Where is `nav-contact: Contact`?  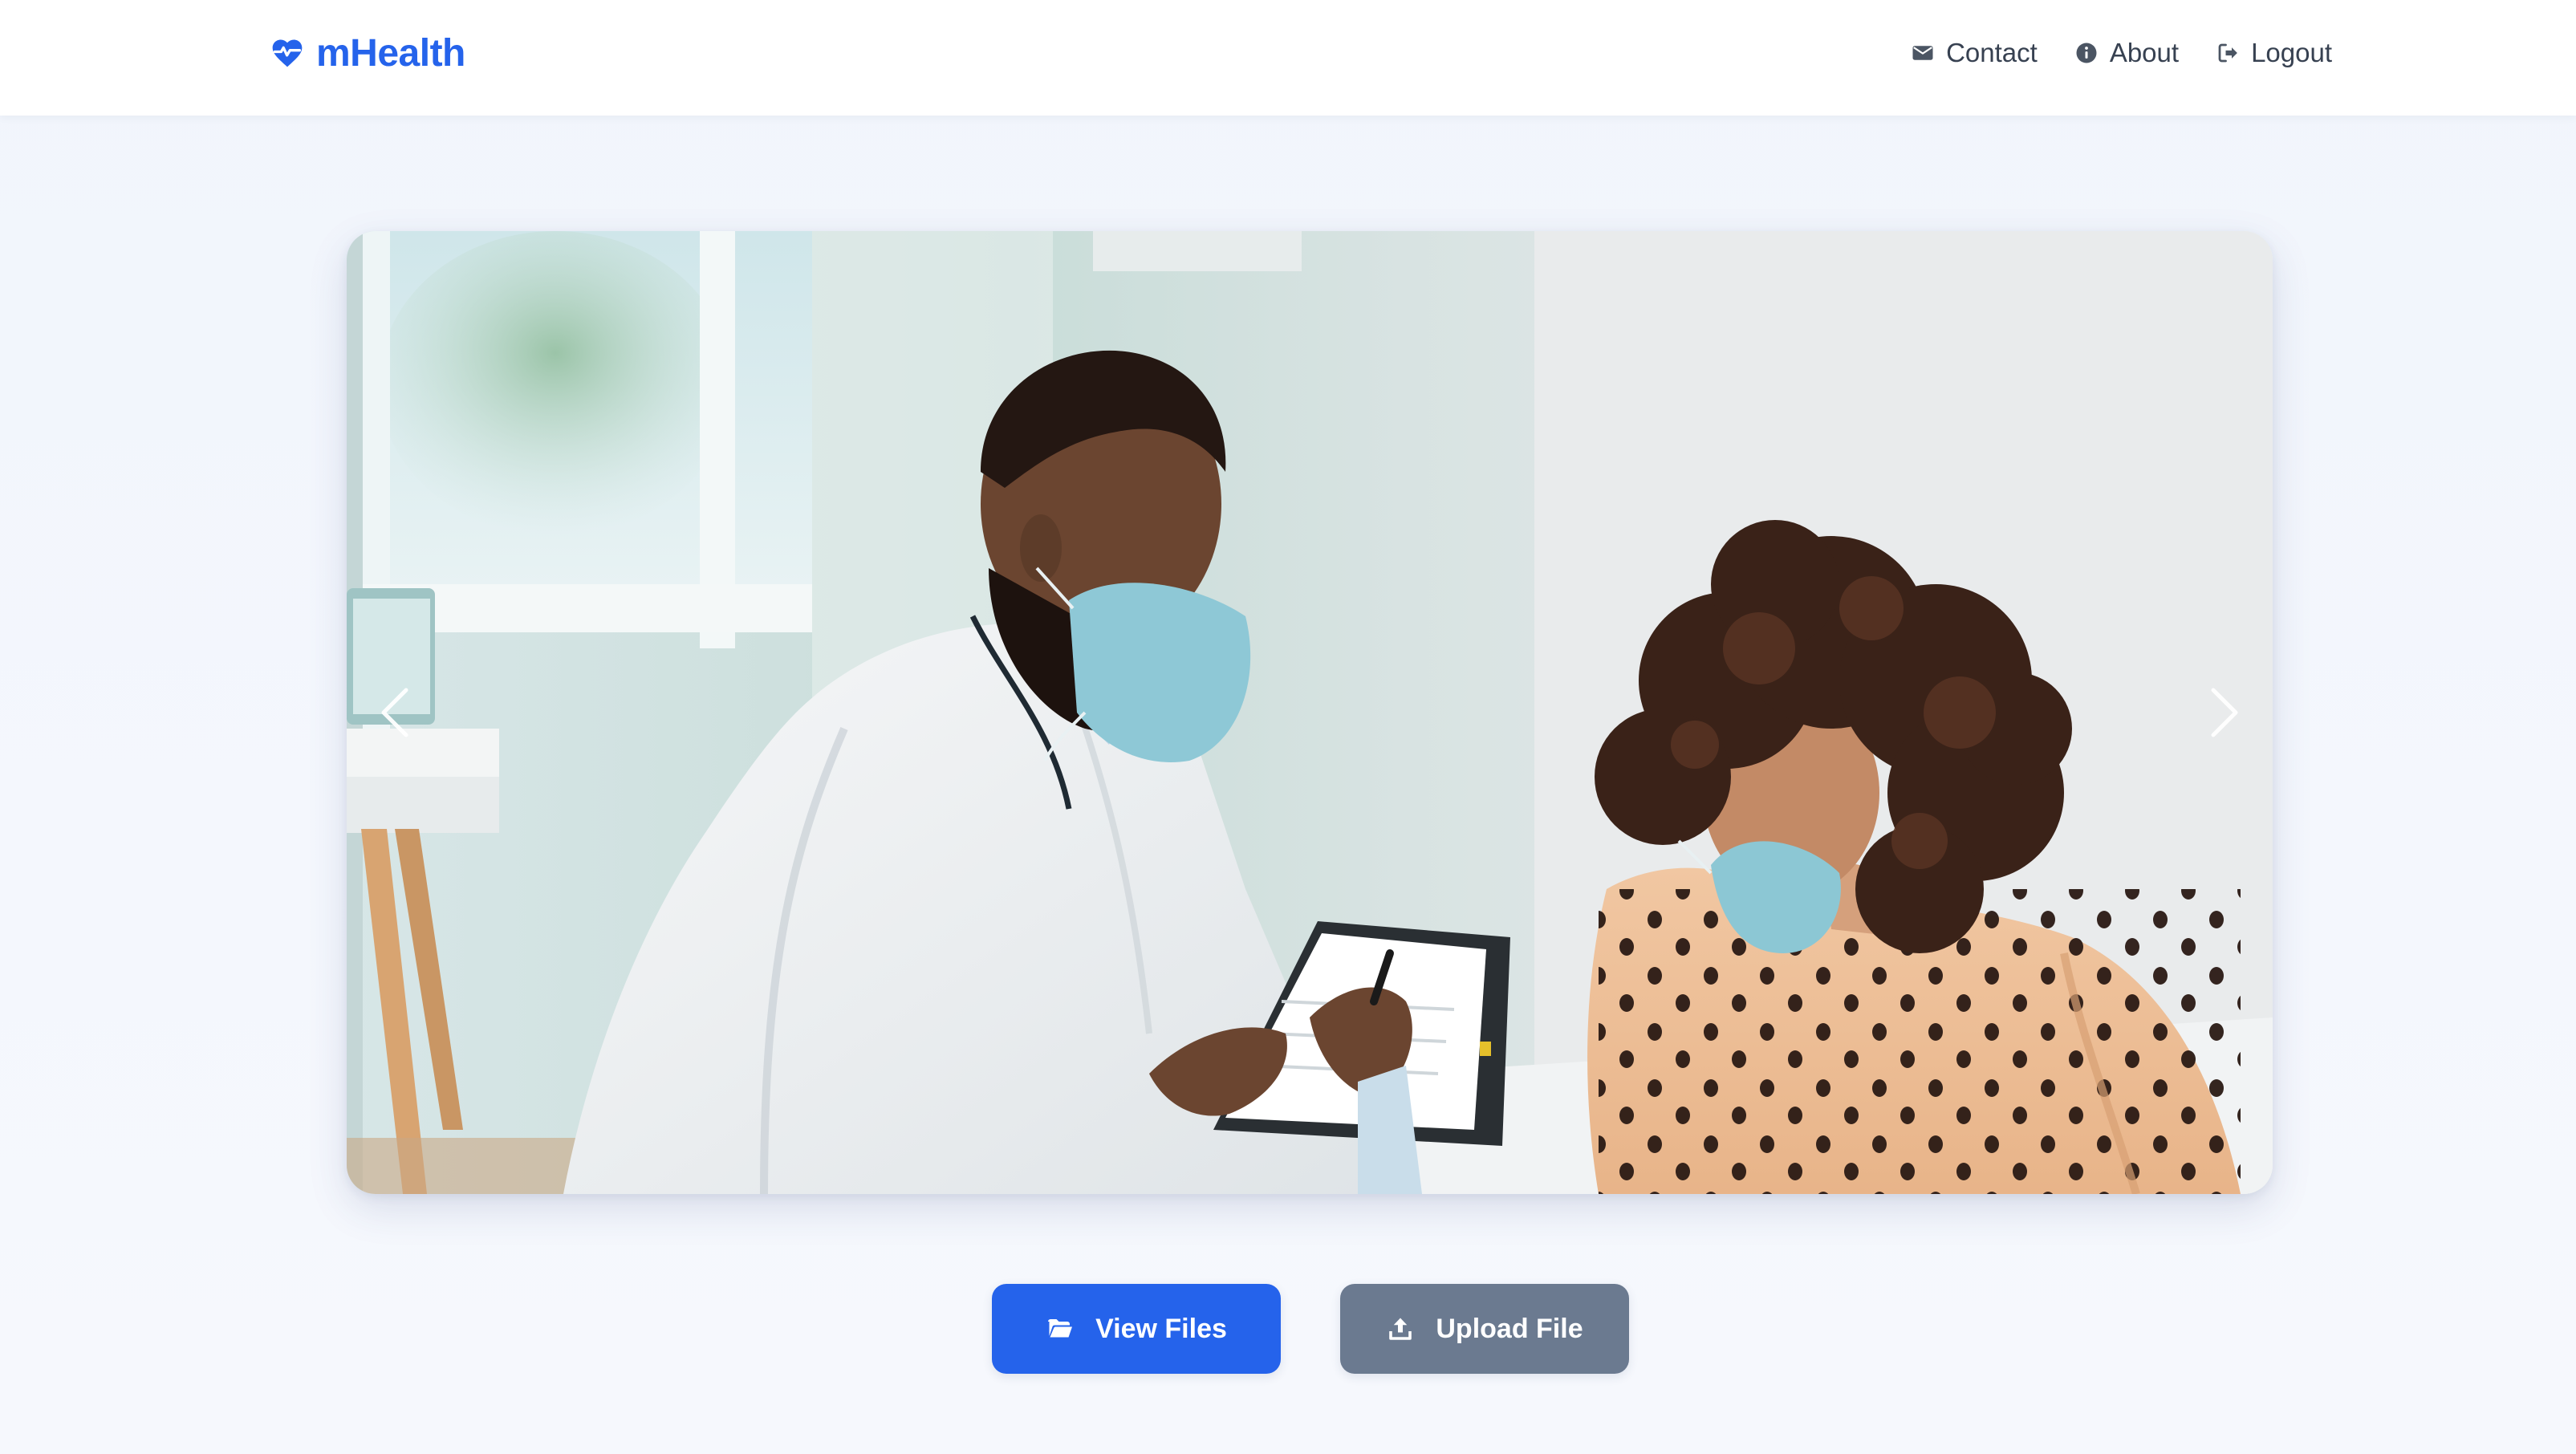 nav-contact: Contact is located at coordinates (1974, 53).